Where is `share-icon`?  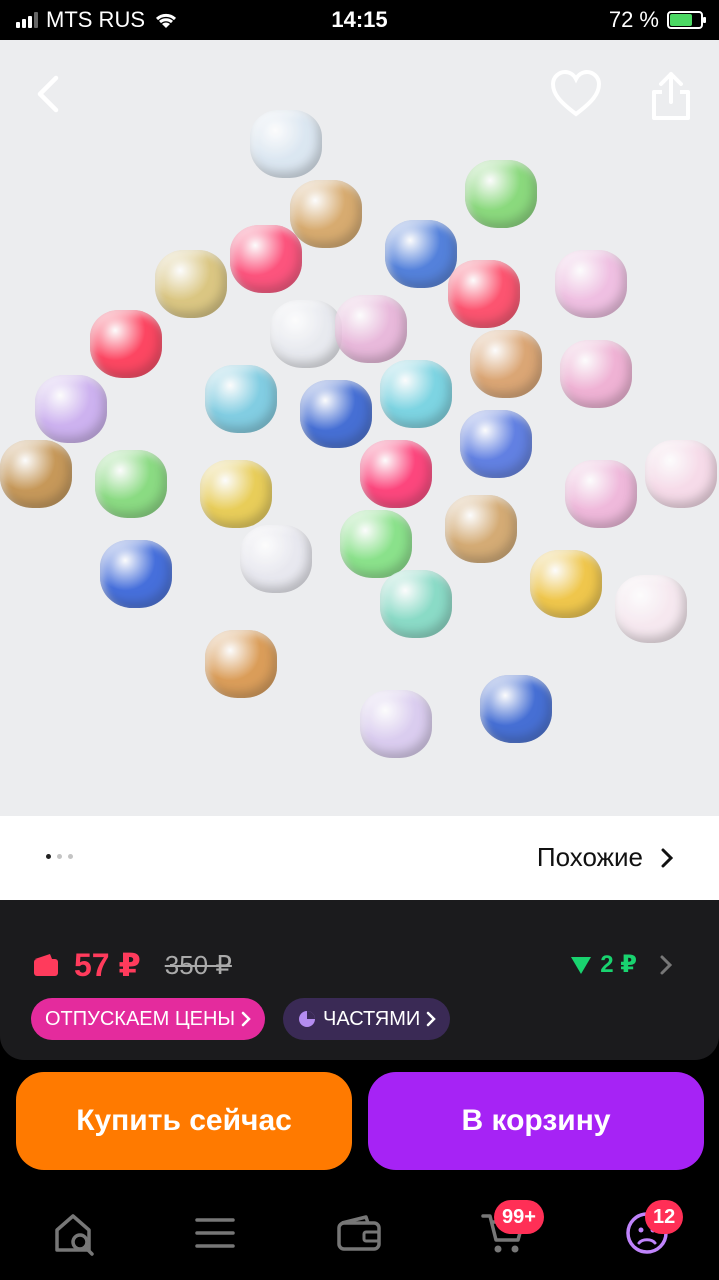 share-icon is located at coordinates (671, 96).